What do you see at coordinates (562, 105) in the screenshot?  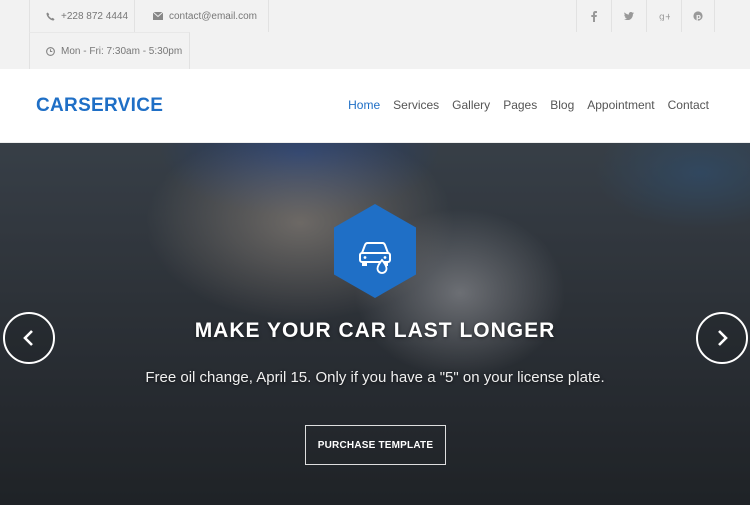 I see `nav-blog: Blog` at bounding box center [562, 105].